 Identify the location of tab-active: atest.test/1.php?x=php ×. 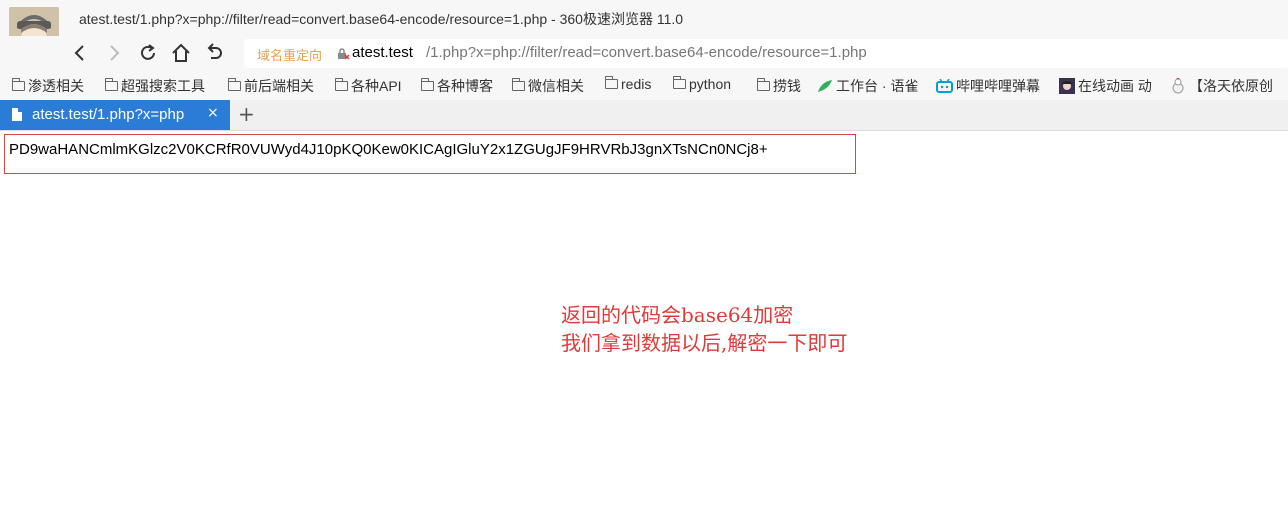
(115, 115).